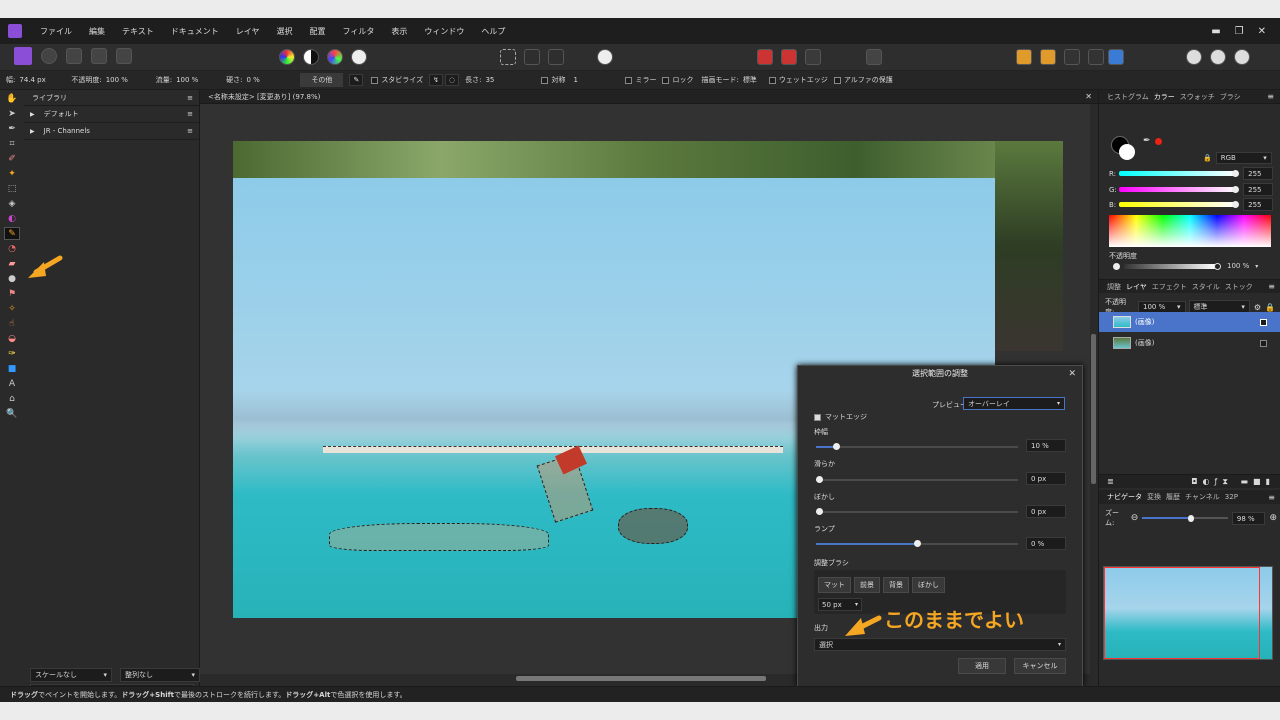  Describe the element at coordinates (12, 413) in the screenshot. I see `zoom-tool-icon: 🔍` at that location.